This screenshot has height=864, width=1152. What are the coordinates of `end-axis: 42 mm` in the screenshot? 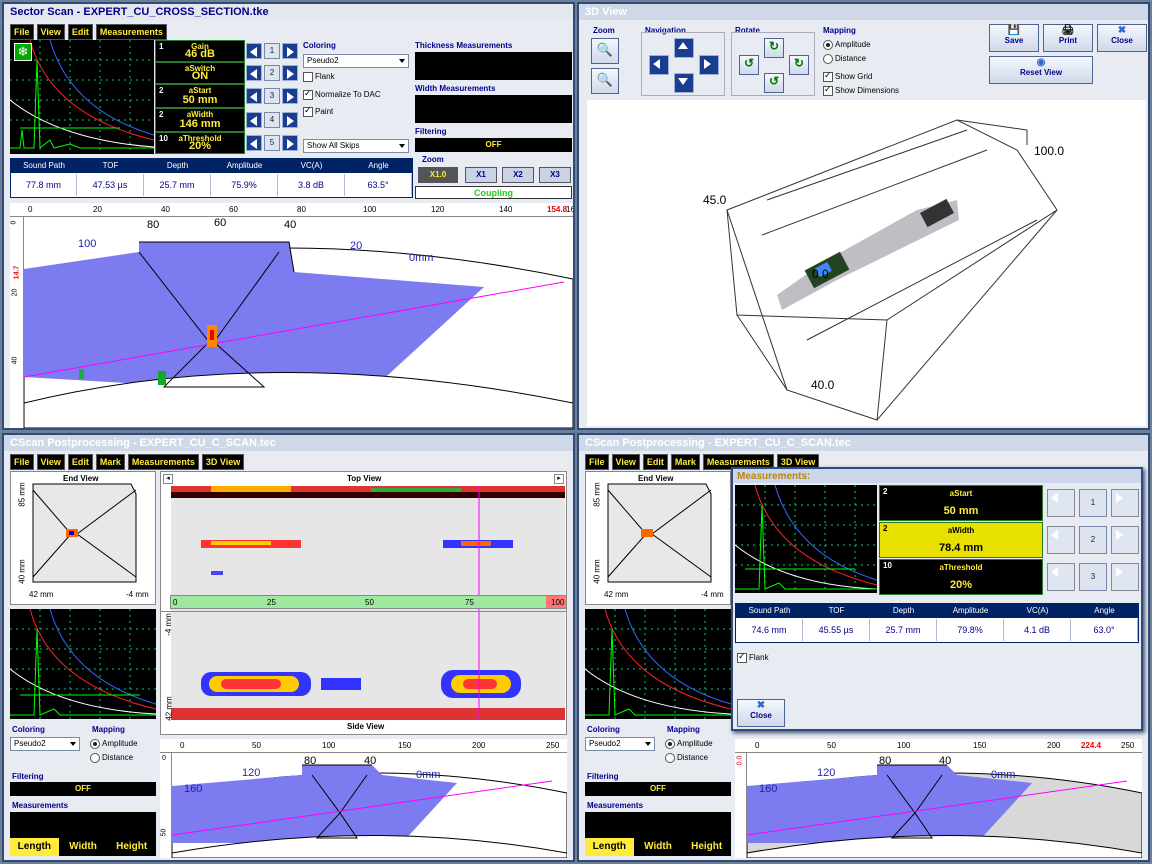 It's located at (616, 594).